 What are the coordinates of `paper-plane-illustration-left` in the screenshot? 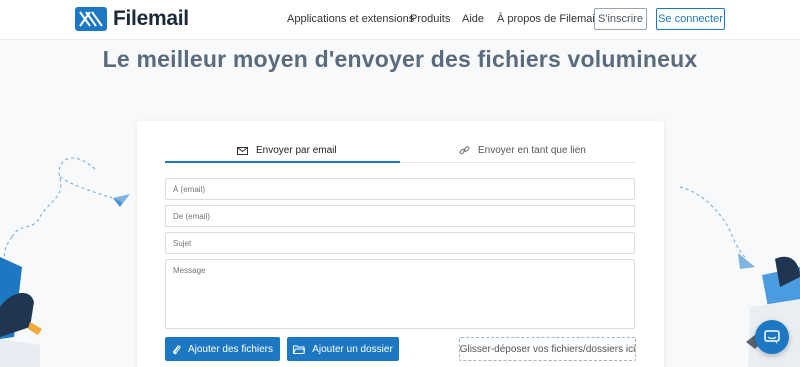 It's located at (65, 262).